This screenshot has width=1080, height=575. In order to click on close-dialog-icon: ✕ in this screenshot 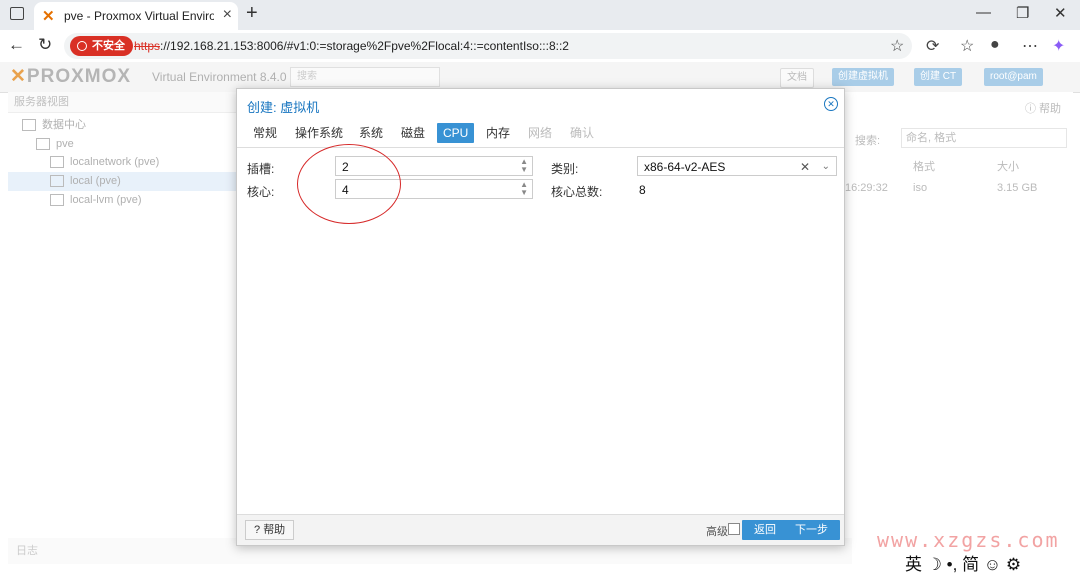, I will do `click(831, 104)`.